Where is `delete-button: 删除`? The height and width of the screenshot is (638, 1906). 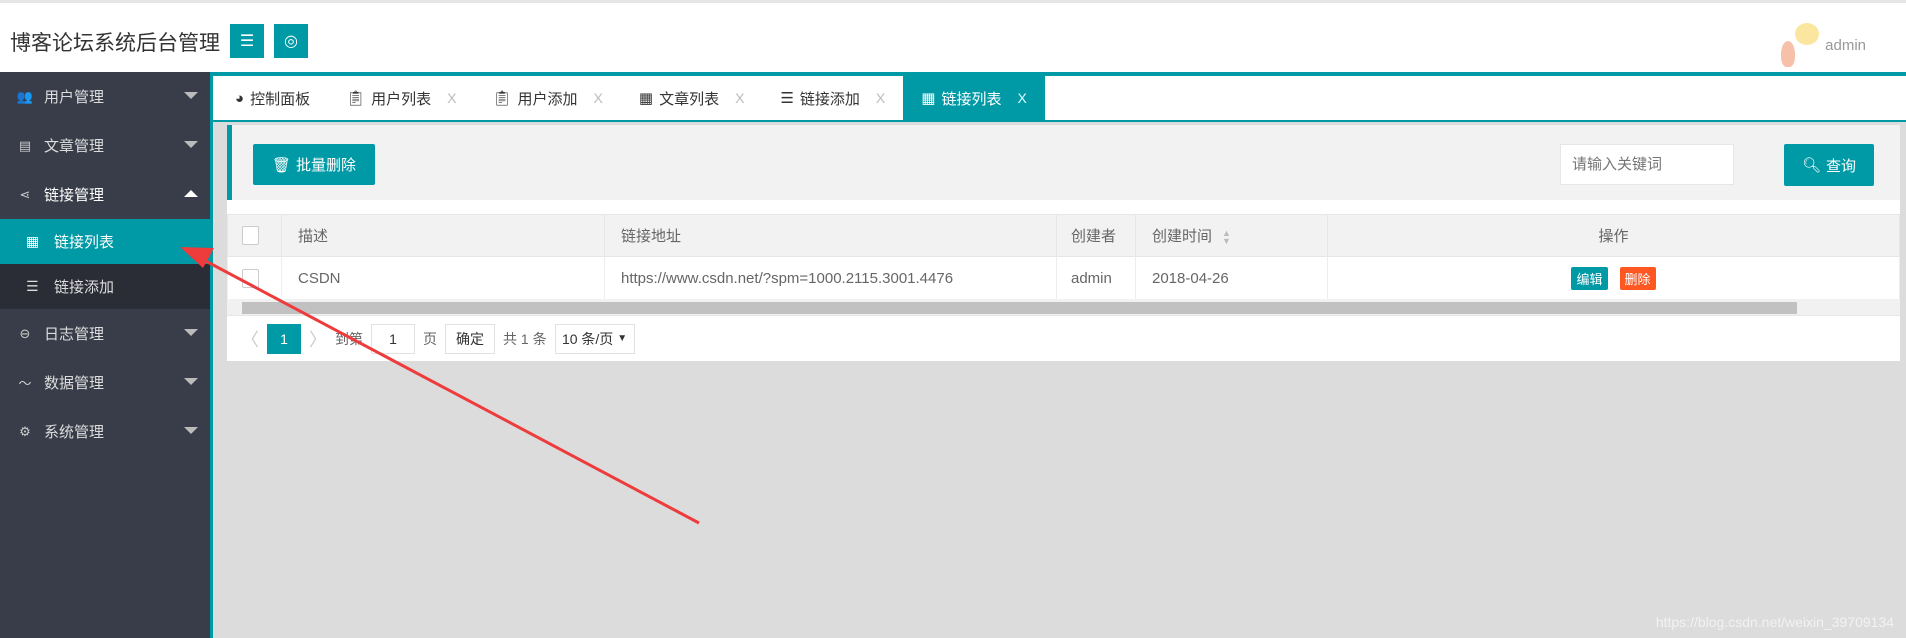 delete-button: 删除 is located at coordinates (1637, 278).